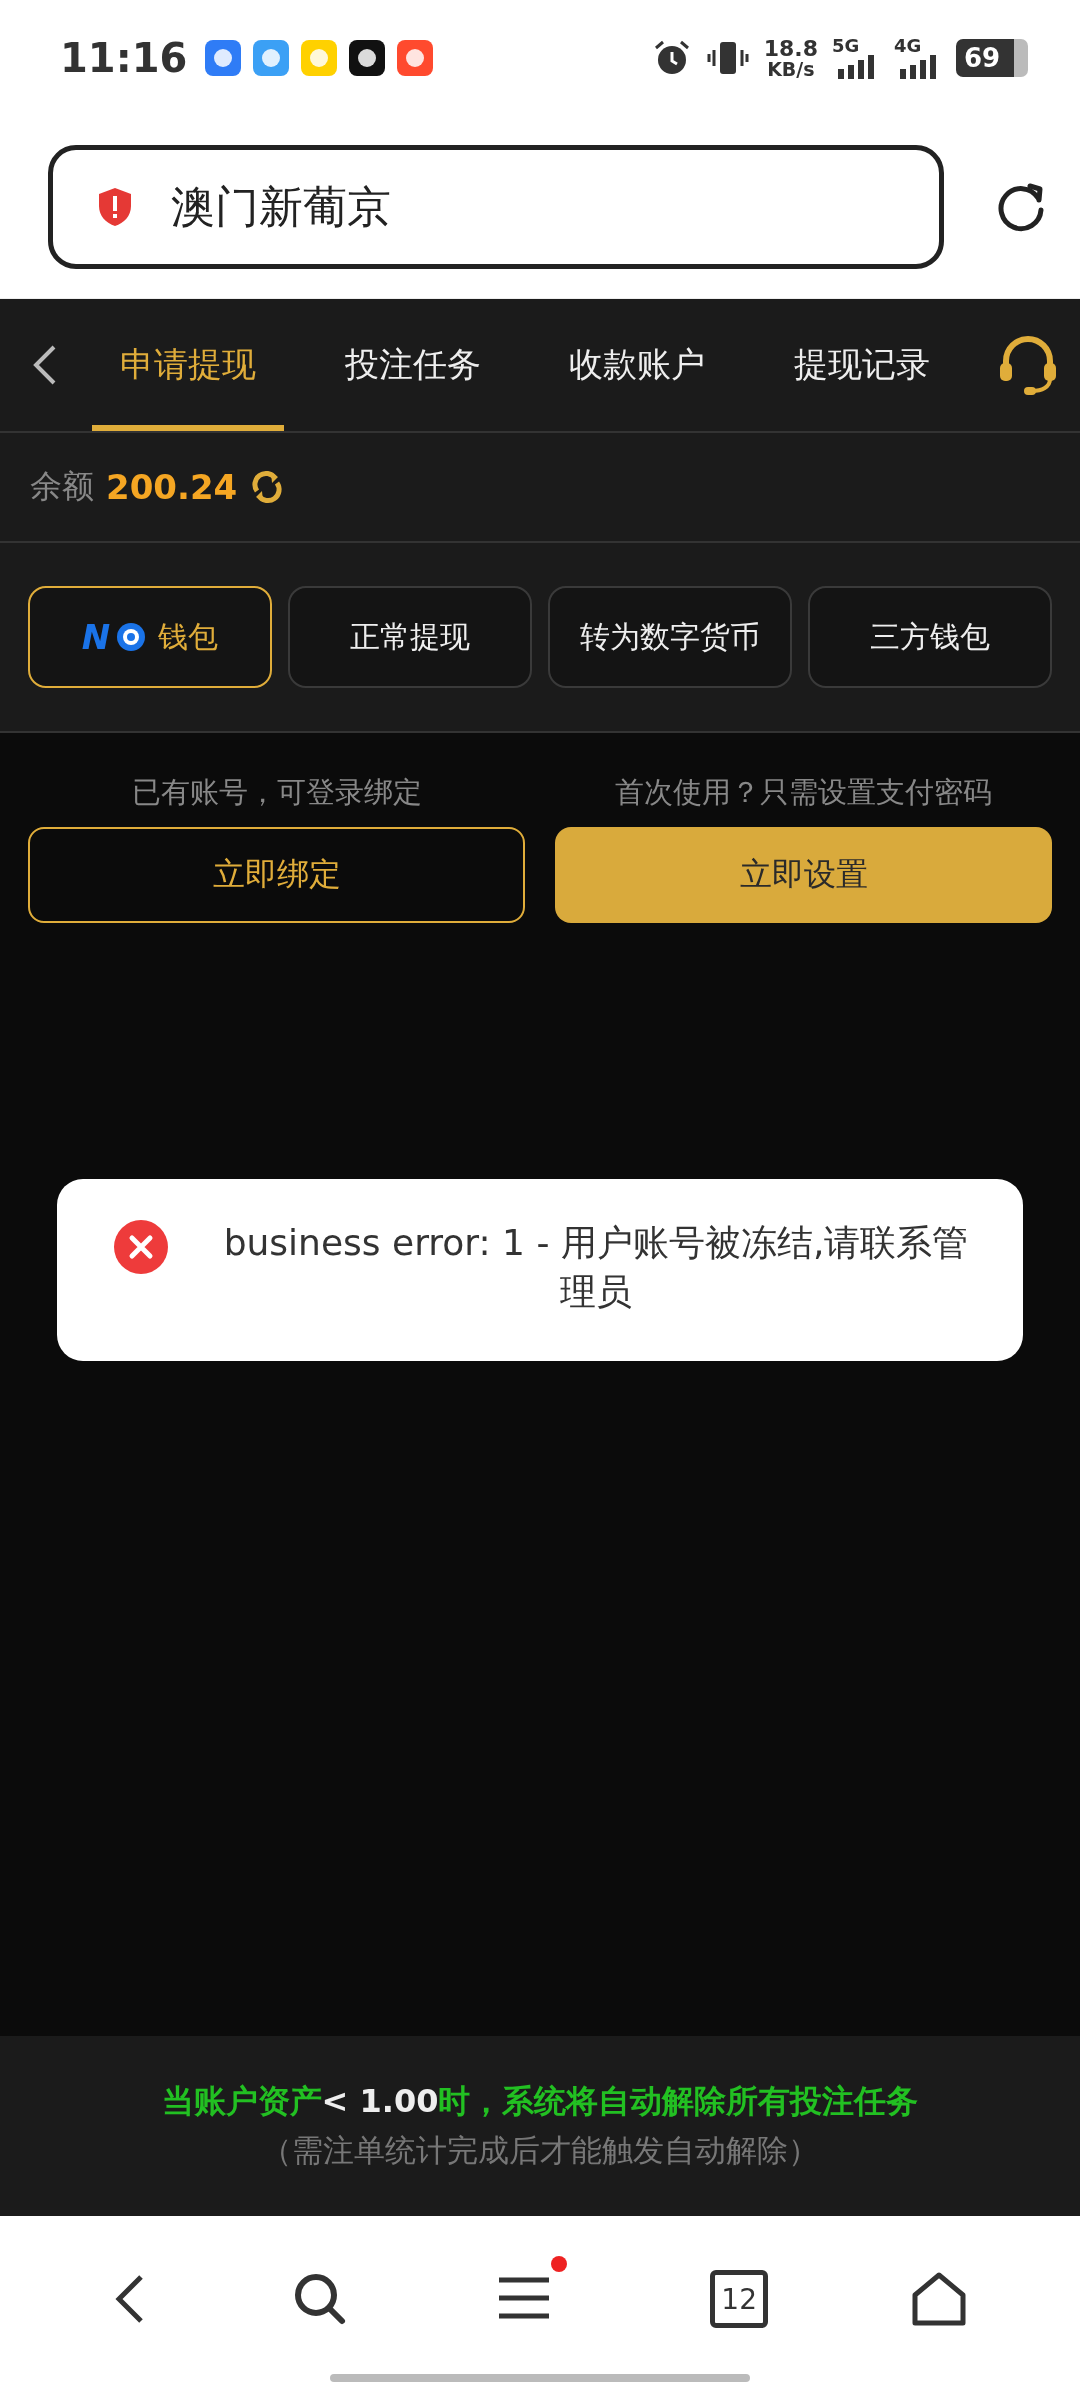 The height and width of the screenshot is (2400, 1080). What do you see at coordinates (276, 875) in the screenshot?
I see `action-button: 立即绑定` at bounding box center [276, 875].